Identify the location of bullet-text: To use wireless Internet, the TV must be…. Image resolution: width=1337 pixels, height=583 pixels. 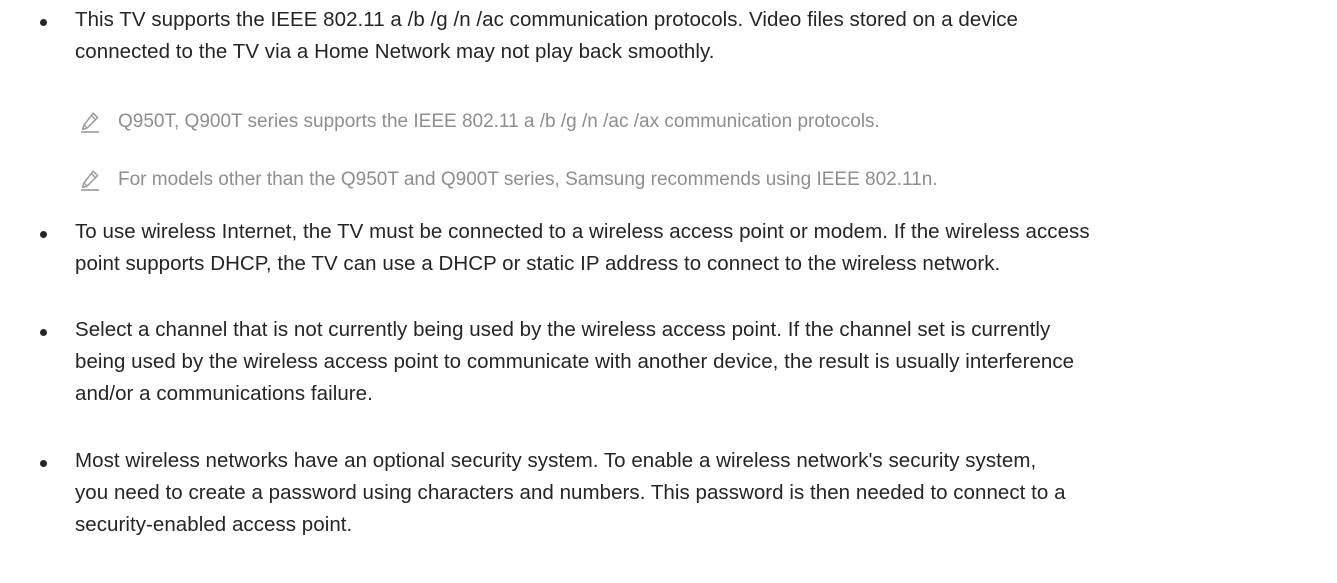
(686, 248).